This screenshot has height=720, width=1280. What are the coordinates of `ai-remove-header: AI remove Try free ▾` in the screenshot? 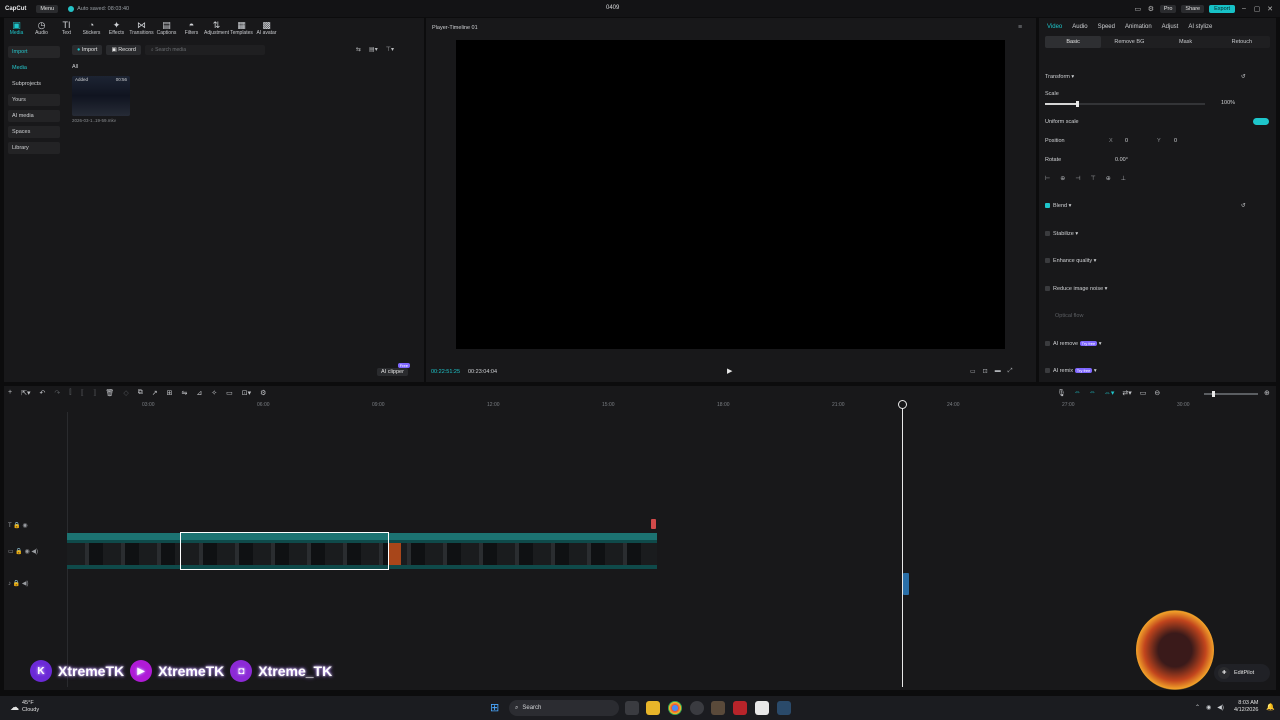 It's located at (1073, 344).